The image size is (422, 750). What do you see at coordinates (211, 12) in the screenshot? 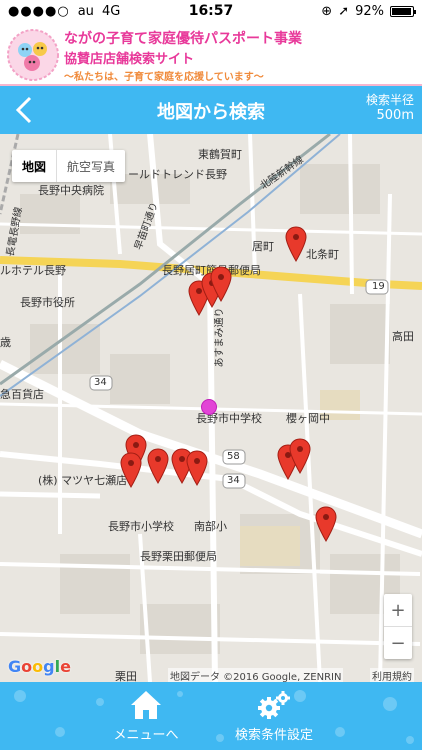
I see `status-bar: ●●●●○ au 4G 16:57 ⊕ ➚ 92%` at bounding box center [211, 12].